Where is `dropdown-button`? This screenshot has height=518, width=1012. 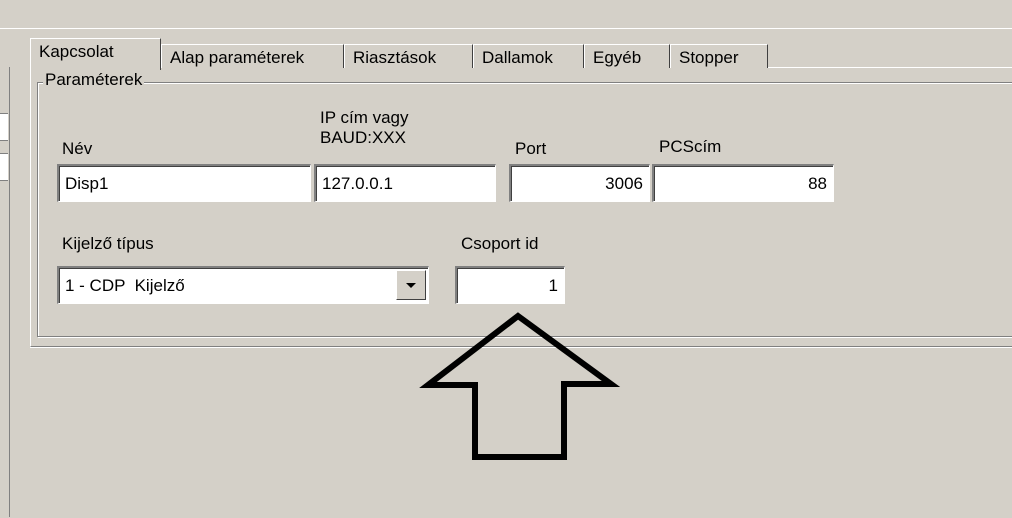
dropdown-button is located at coordinates (411, 285).